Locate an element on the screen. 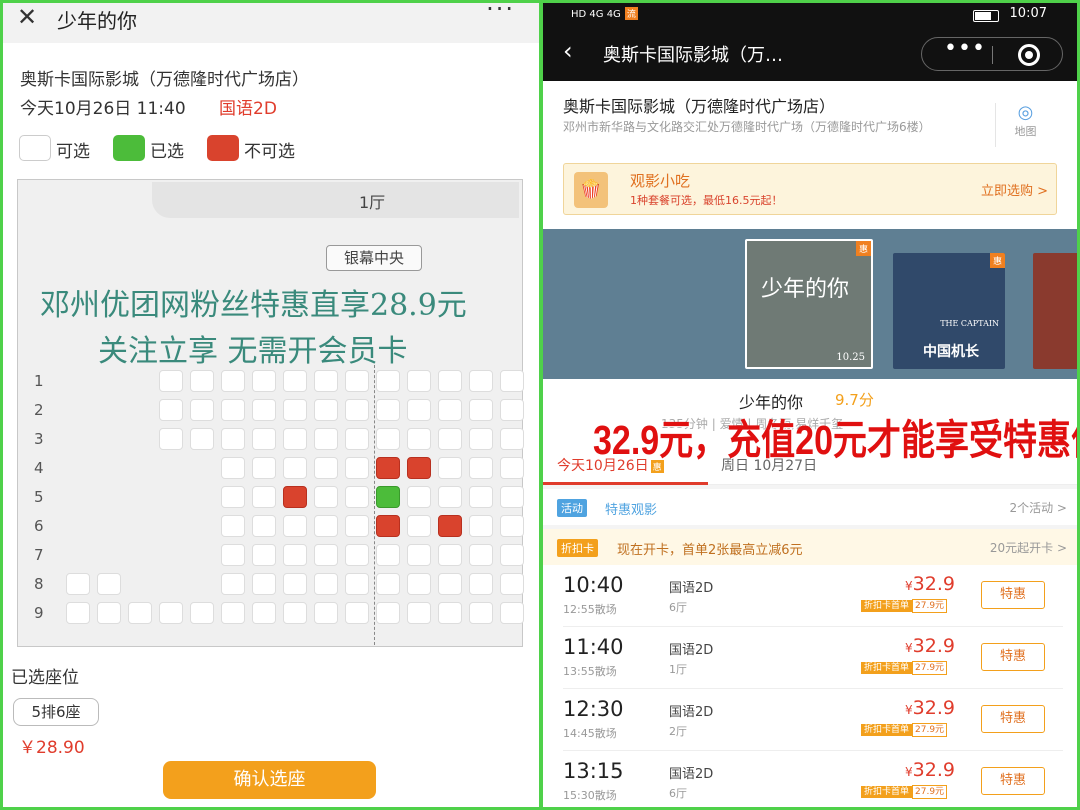 This screenshot has height=810, width=1080. showtime-row: 13:15 15:30散场 国语2D 6厅 ¥32.9 折扣卡首单 27.9元 特惠 is located at coordinates (813, 779).